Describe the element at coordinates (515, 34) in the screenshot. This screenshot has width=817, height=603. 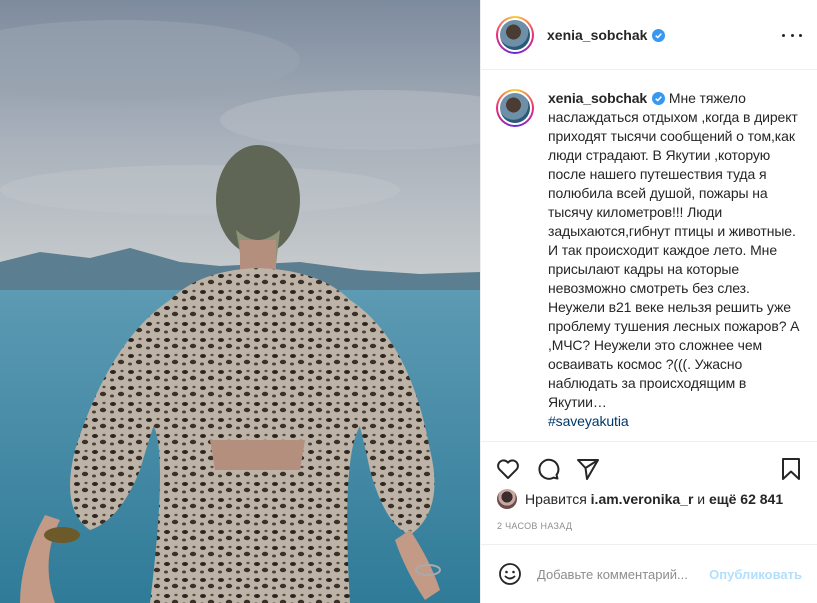
I see `author-avatar` at that location.